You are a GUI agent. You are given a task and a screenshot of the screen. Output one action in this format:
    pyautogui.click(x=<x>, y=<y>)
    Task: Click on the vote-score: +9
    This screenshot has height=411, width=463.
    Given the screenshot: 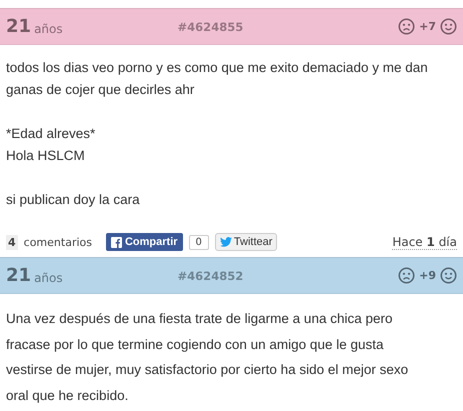 What is the action you would take?
    pyautogui.click(x=427, y=275)
    